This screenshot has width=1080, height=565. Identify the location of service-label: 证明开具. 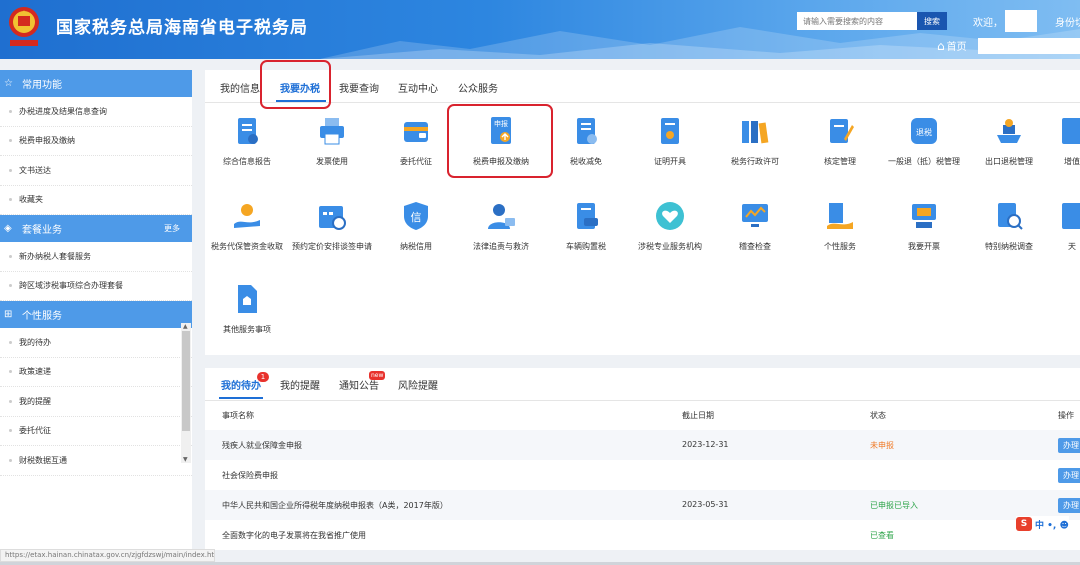
(670, 161).